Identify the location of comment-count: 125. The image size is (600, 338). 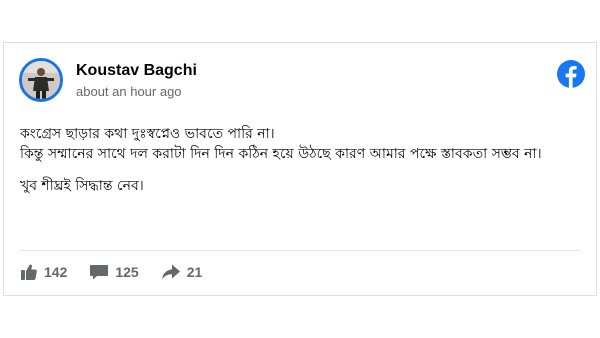
(127, 272).